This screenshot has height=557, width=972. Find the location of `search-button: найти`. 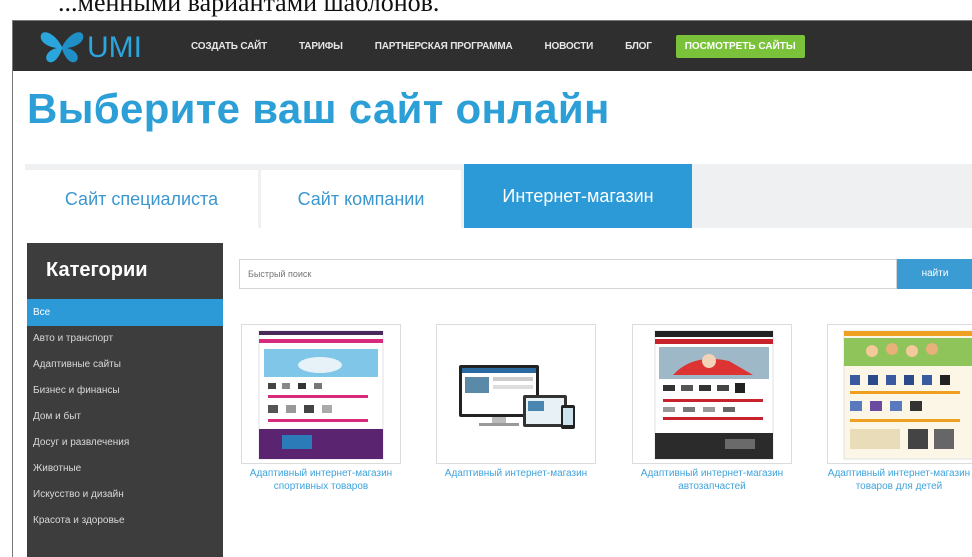

search-button: найти is located at coordinates (934, 274).